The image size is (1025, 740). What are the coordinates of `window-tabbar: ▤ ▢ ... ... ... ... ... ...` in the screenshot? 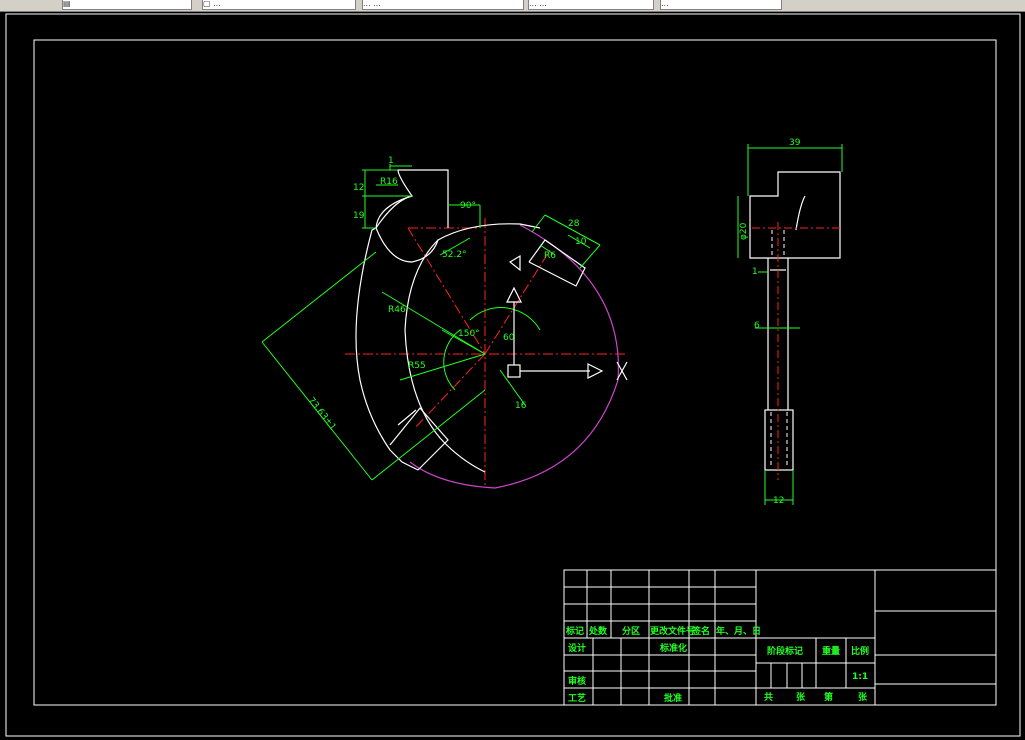 It's located at (512, 6).